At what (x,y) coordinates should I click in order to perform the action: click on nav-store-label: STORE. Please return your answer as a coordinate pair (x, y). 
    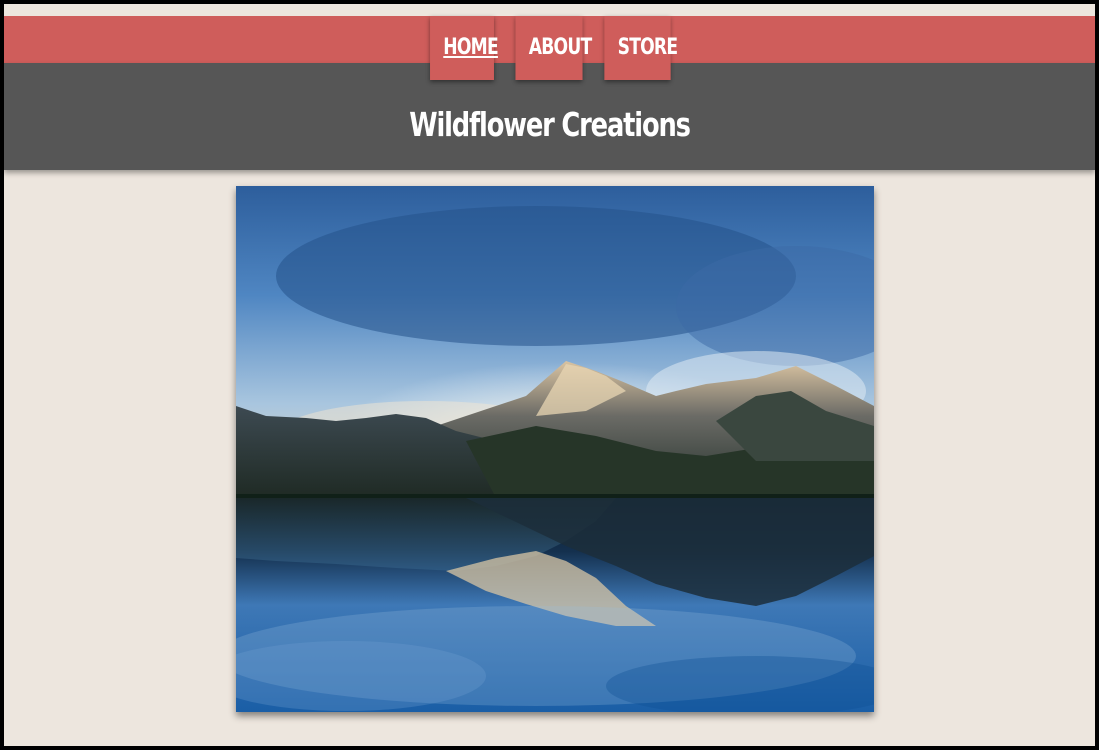
    Looking at the image, I should click on (647, 47).